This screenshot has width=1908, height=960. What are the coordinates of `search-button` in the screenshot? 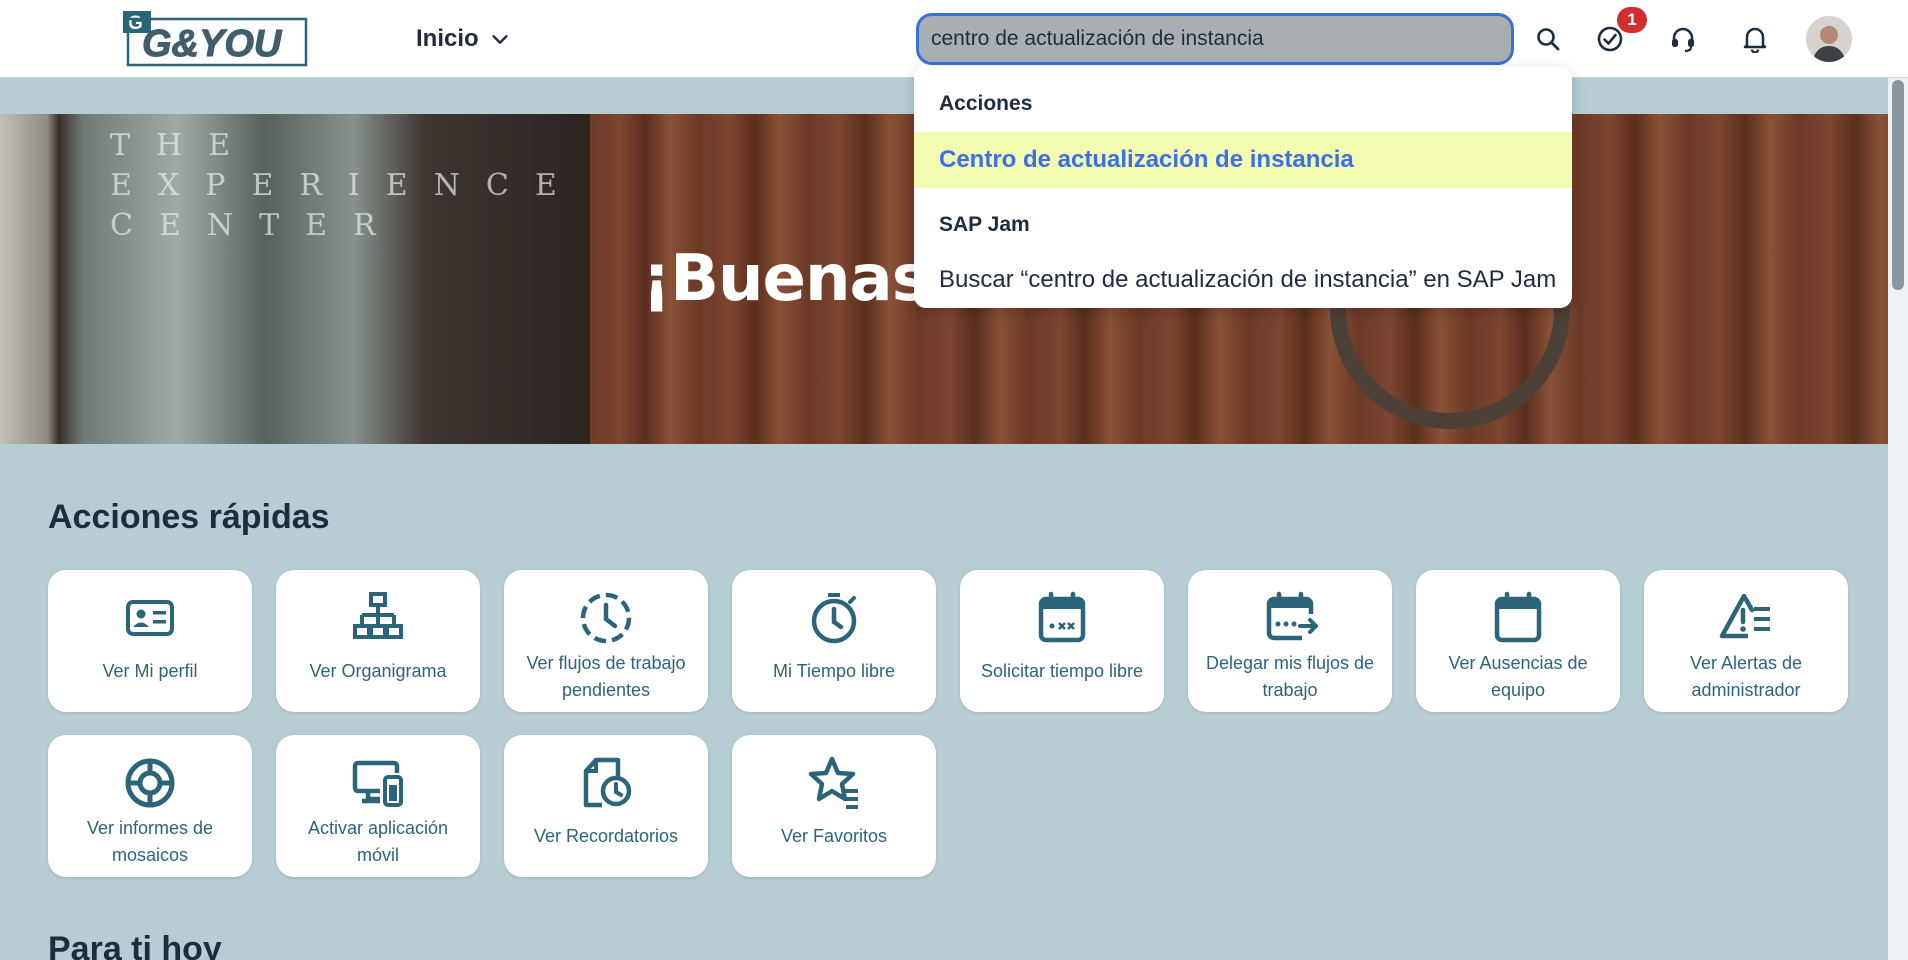 It's located at (1548, 39).